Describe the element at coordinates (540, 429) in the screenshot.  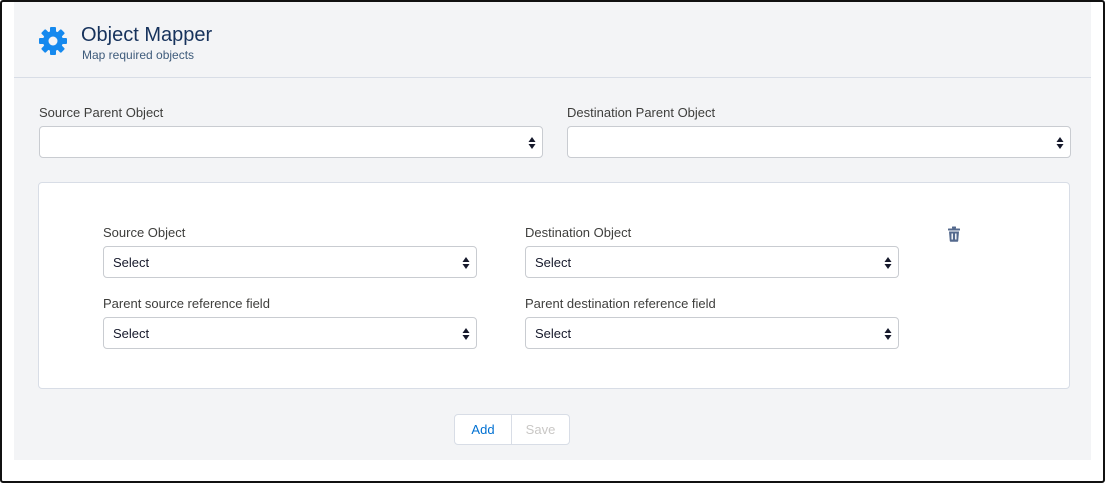
I see `save-button: Save` at that location.